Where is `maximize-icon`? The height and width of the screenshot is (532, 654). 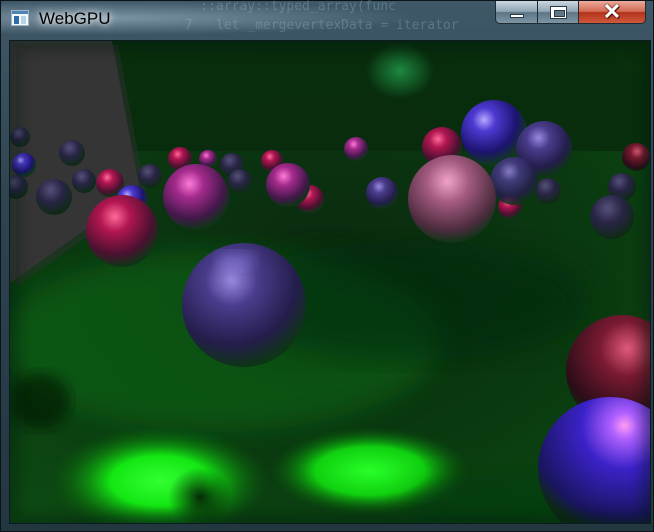 maximize-icon is located at coordinates (558, 12).